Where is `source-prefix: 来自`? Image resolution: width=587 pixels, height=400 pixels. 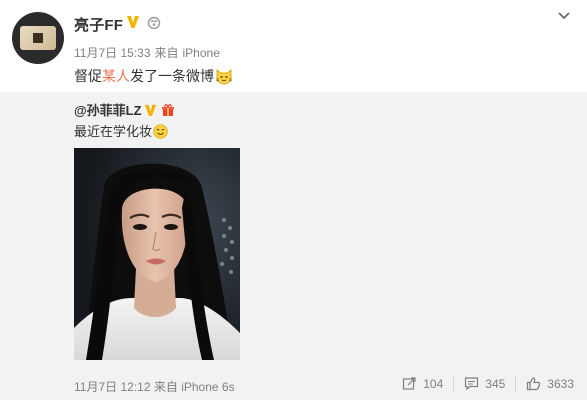
source-prefix: 来自 is located at coordinates (166, 53).